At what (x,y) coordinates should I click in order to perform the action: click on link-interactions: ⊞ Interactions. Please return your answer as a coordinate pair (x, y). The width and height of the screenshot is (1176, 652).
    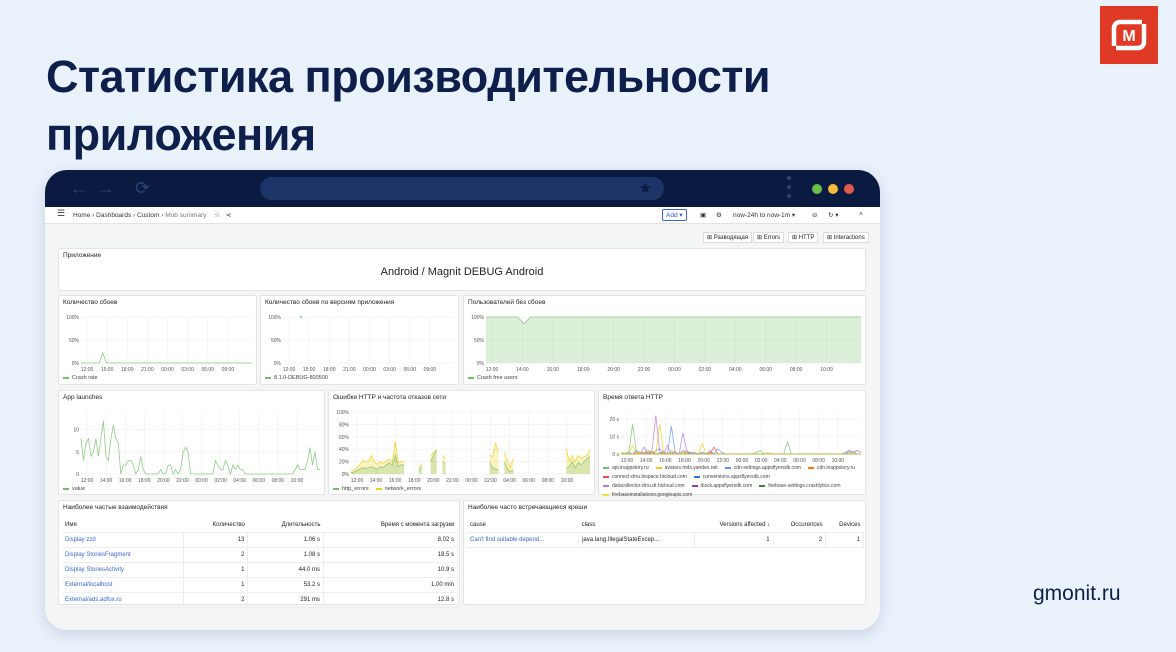
    Looking at the image, I should click on (846, 237).